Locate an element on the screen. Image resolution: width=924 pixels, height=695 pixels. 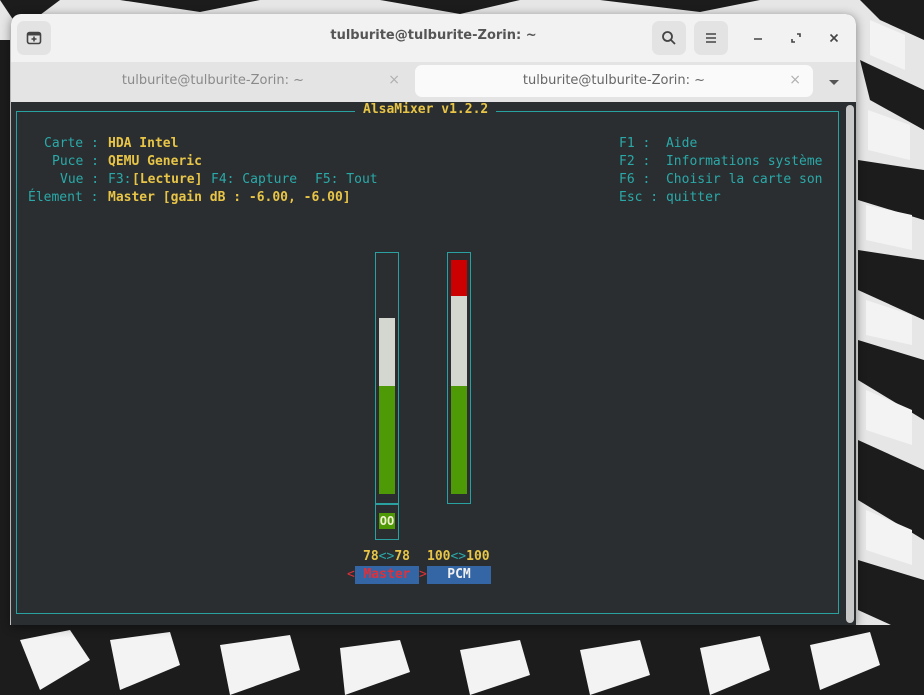
close-button is located at coordinates (834, 38).